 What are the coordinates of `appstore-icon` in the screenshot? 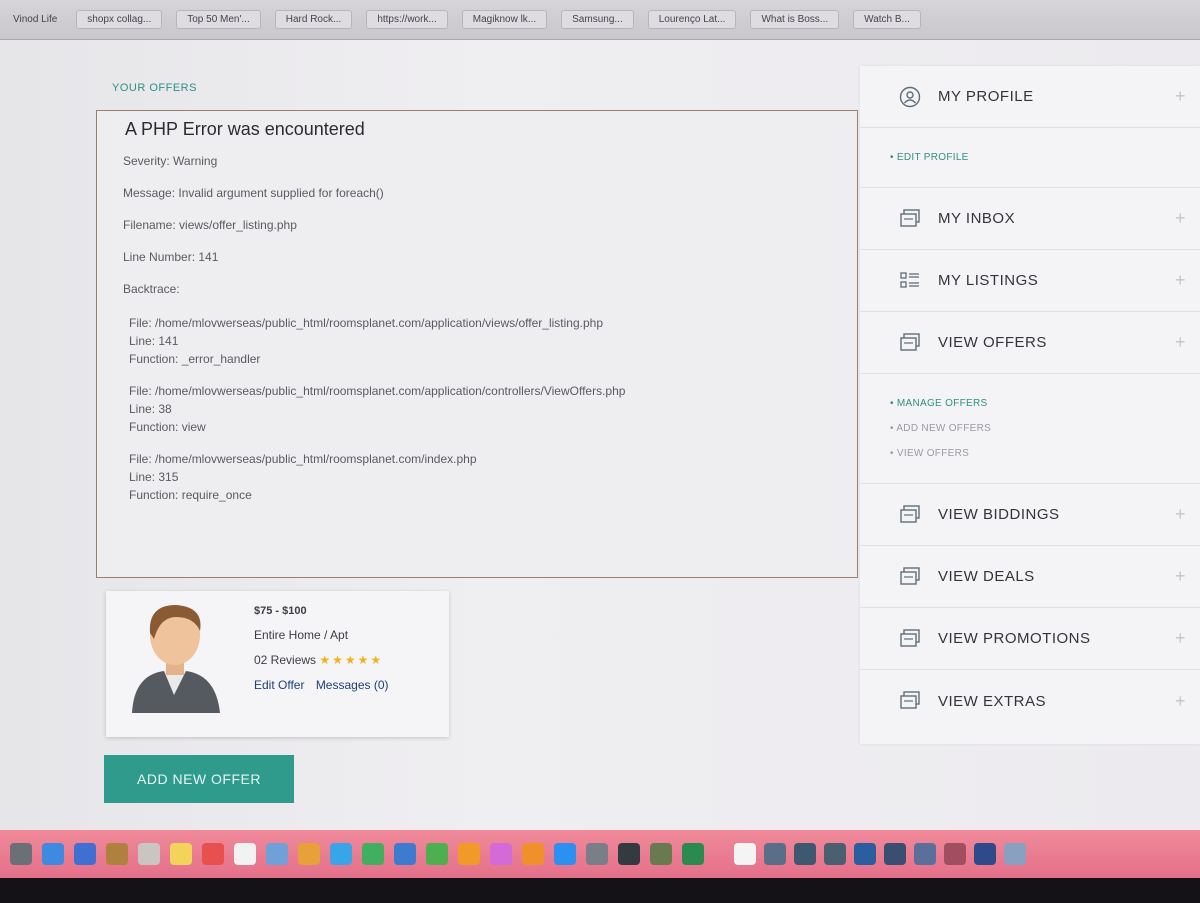 It's located at (565, 854).